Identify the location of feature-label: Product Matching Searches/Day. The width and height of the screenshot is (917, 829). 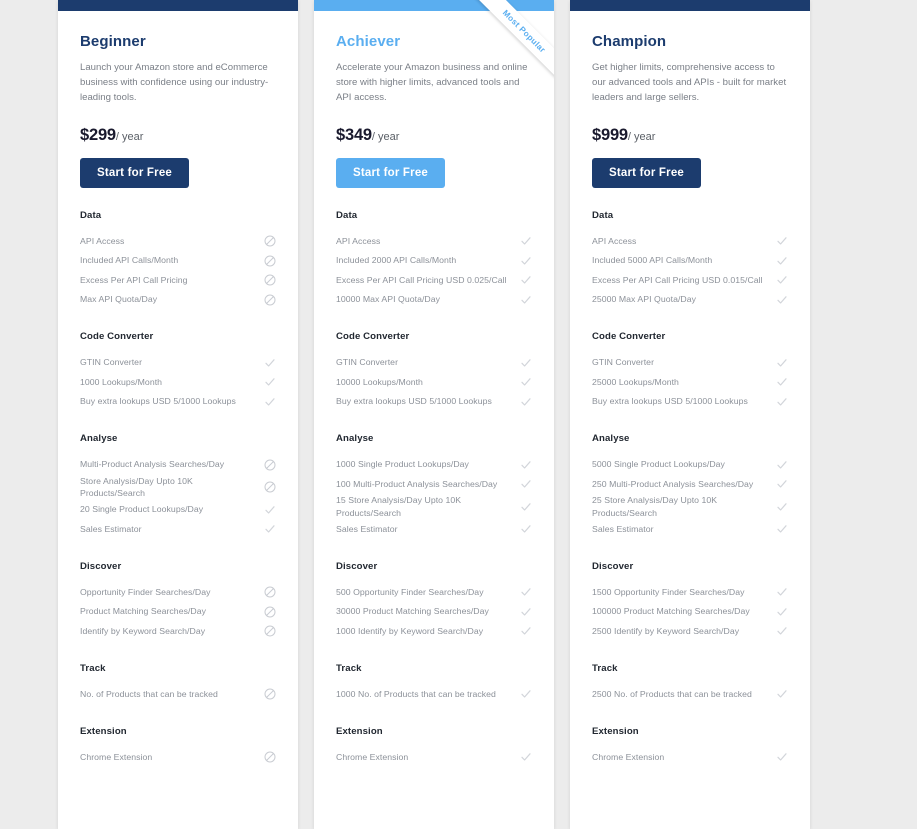
(143, 611).